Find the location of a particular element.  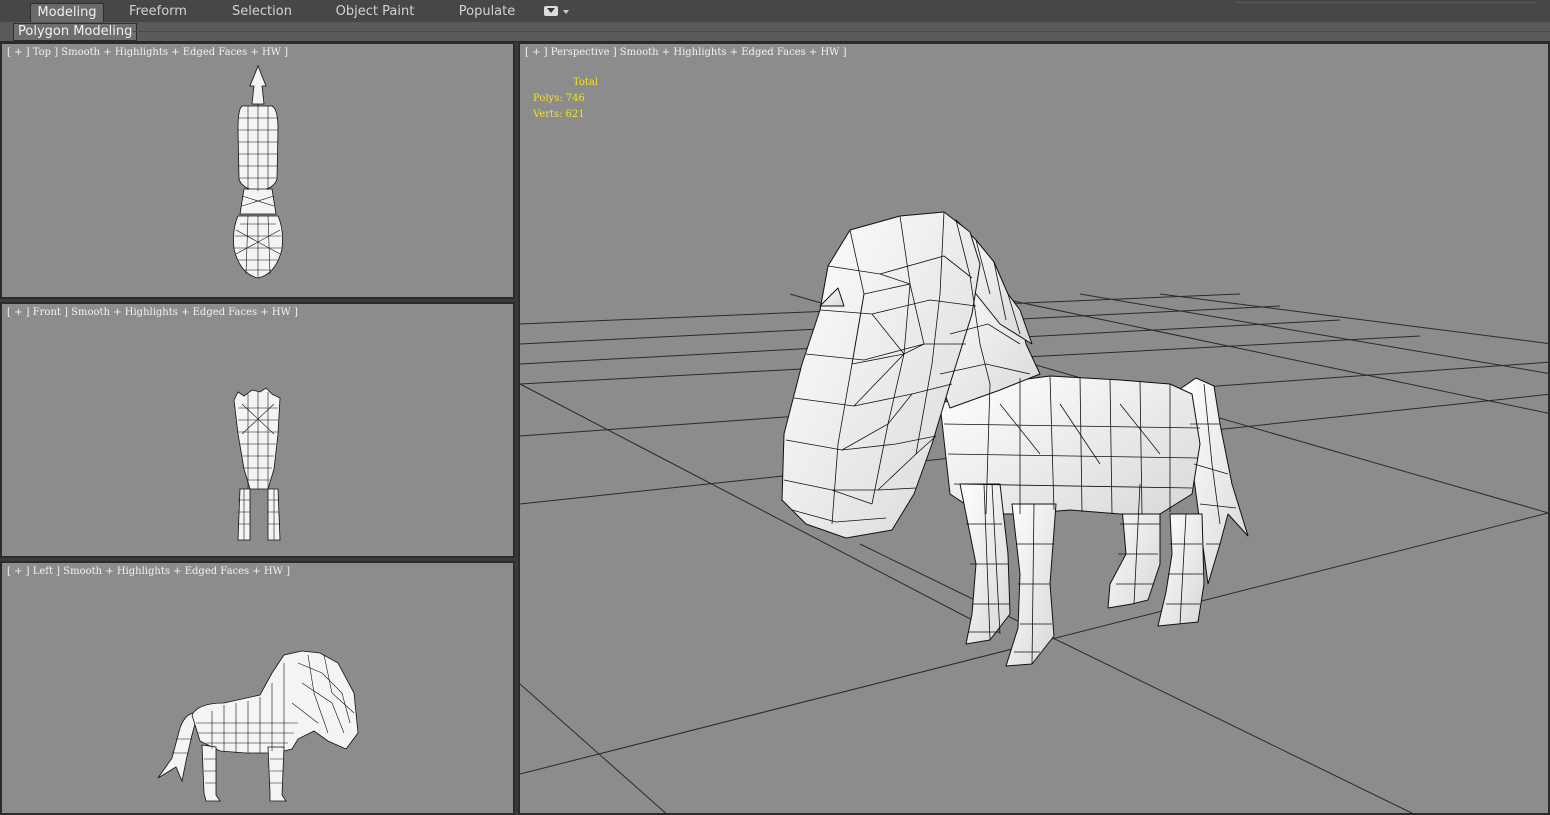

tab-object-paint: Object Paint is located at coordinates (375, 12).